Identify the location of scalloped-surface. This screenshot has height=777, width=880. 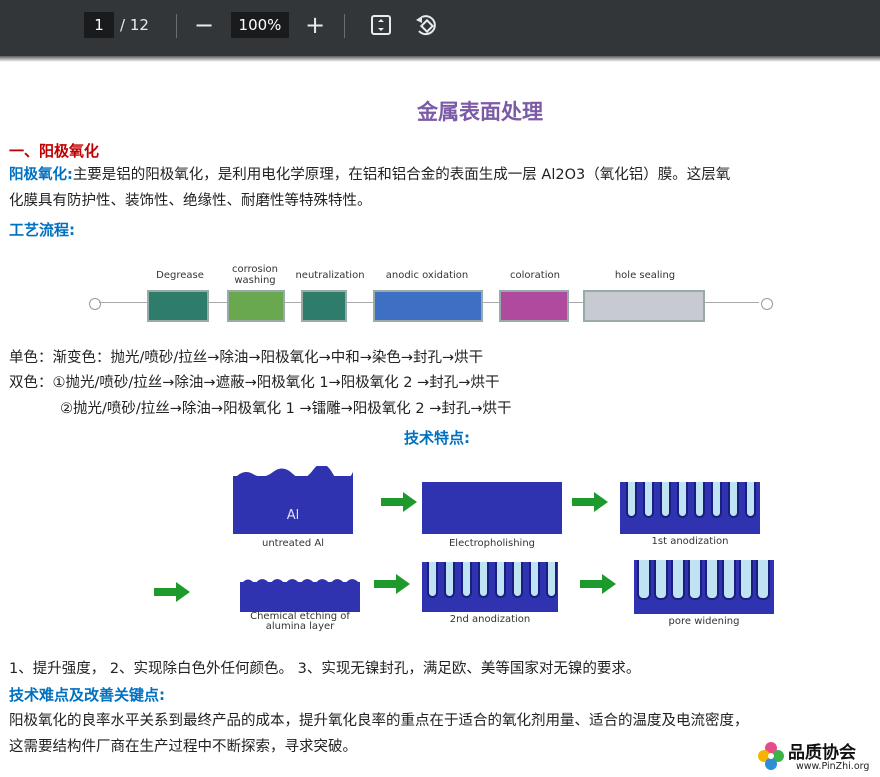
(300, 582).